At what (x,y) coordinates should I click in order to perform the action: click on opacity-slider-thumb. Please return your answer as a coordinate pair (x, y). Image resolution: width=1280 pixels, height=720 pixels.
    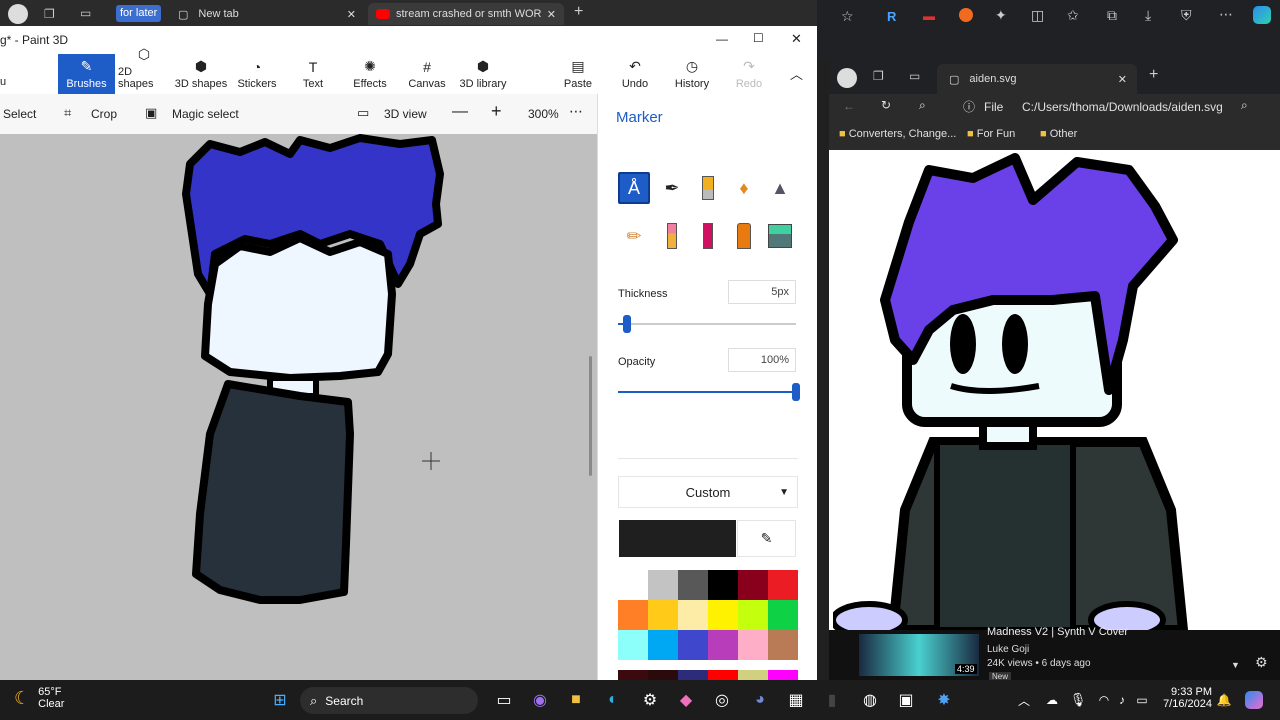
    Looking at the image, I should click on (796, 392).